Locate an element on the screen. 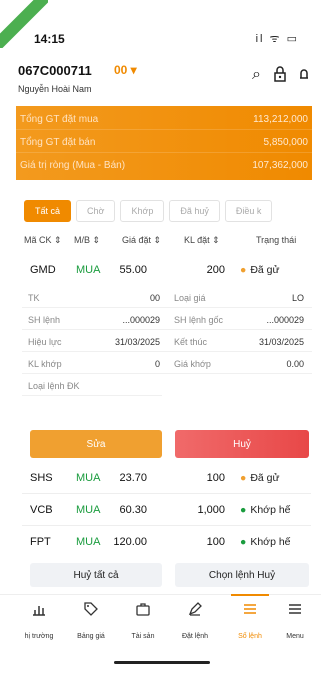 The height and width of the screenshot is (677, 321). summary-net-value: 107,362,000 is located at coordinates (280, 165).